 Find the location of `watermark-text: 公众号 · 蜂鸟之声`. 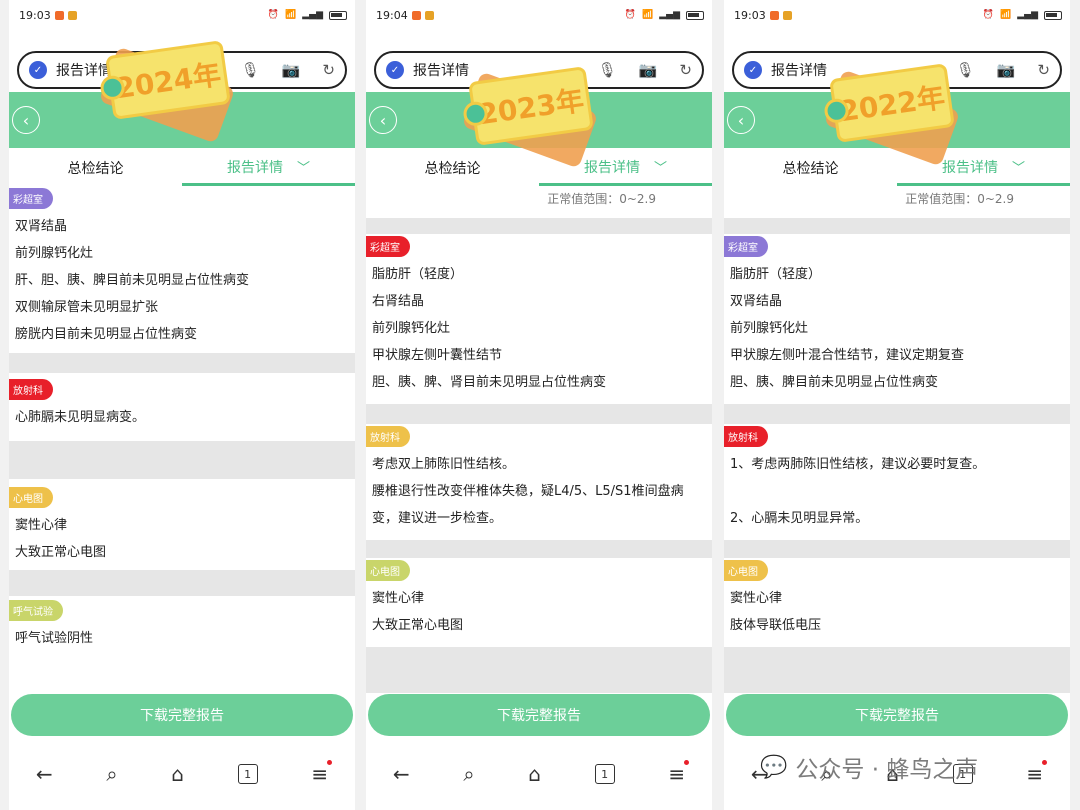

watermark-text: 公众号 · 蜂鸟之声 is located at coordinates (887, 770).